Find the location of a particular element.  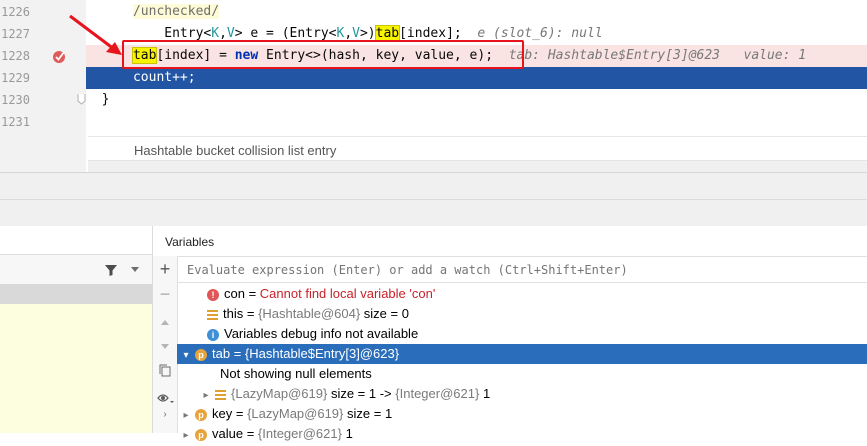

evaluate-expression-input is located at coordinates (522, 270).